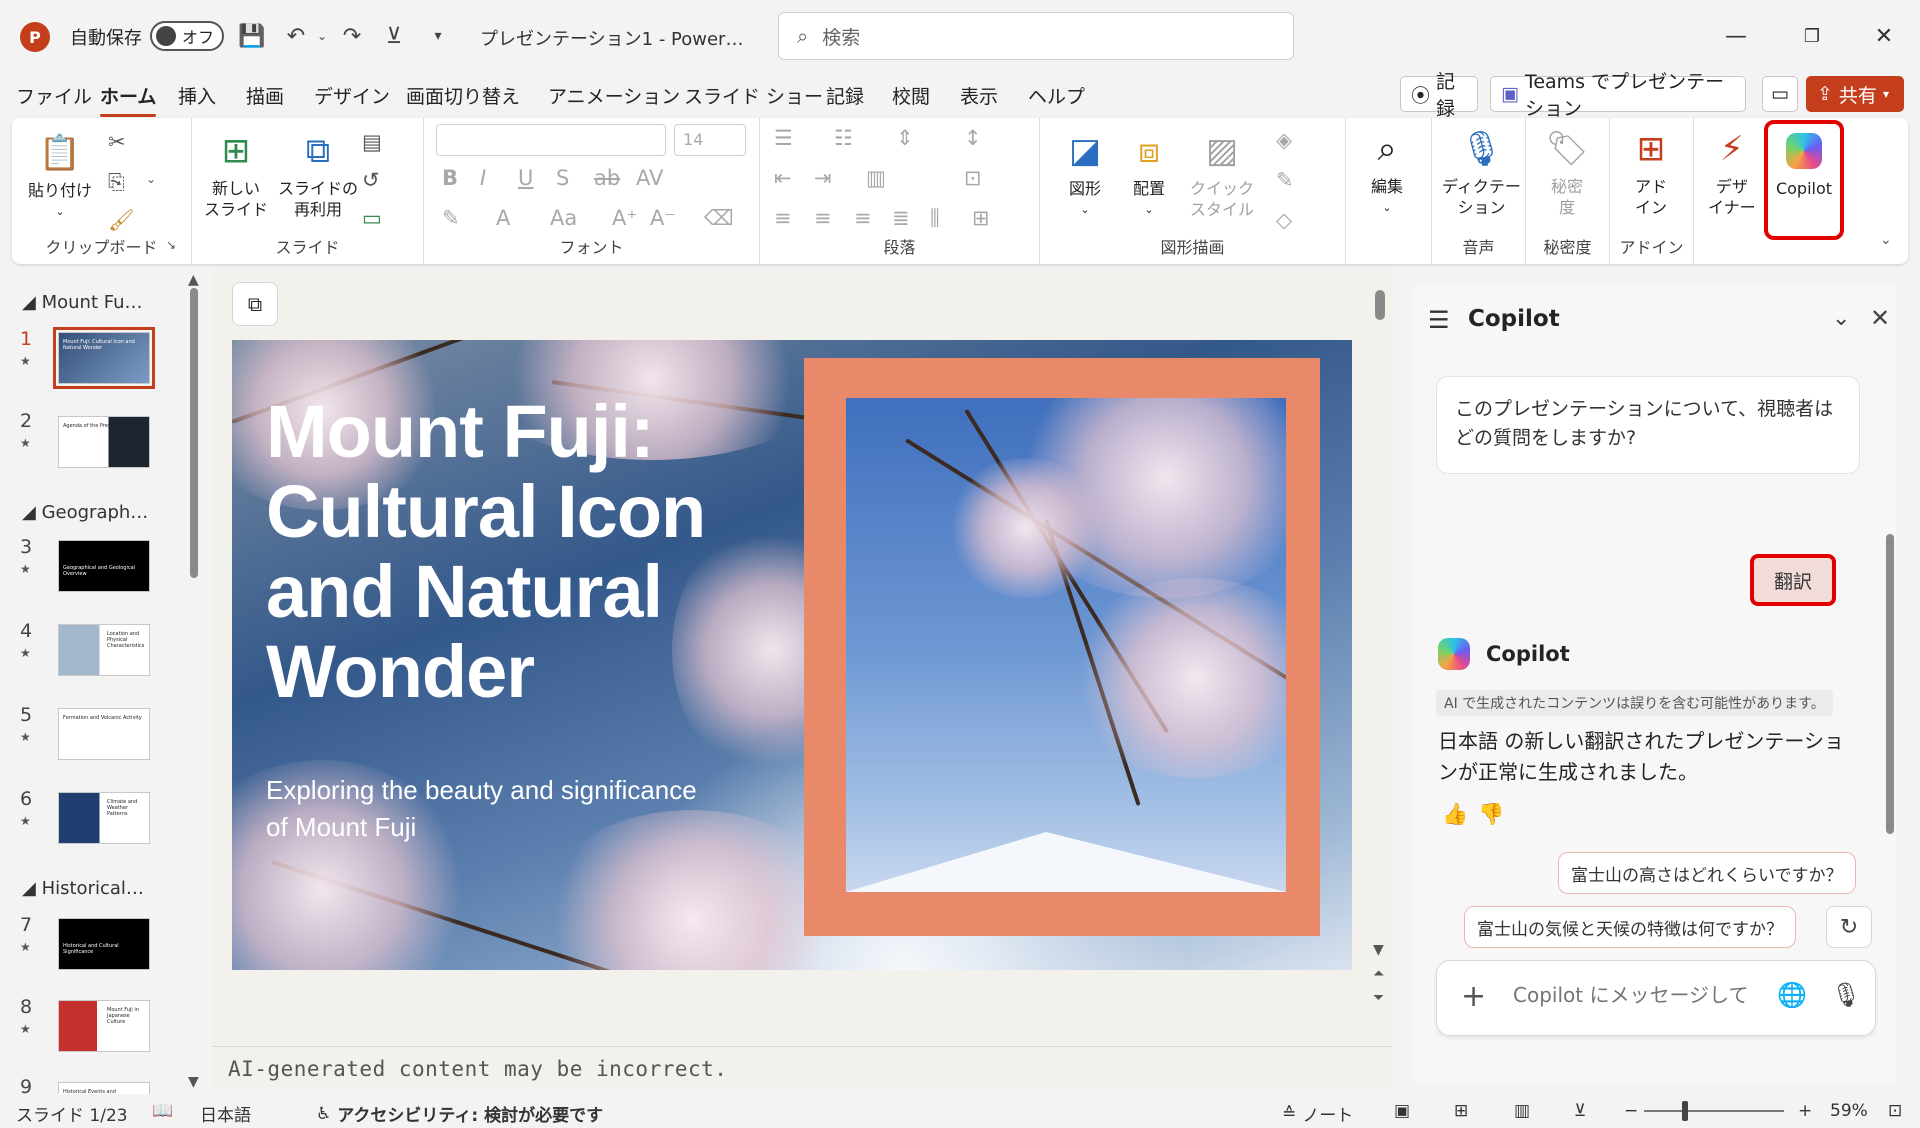 The height and width of the screenshot is (1128, 1920). What do you see at coordinates (60, 176) in the screenshot?
I see `paste-button: 📋 貼り付け ⌄` at bounding box center [60, 176].